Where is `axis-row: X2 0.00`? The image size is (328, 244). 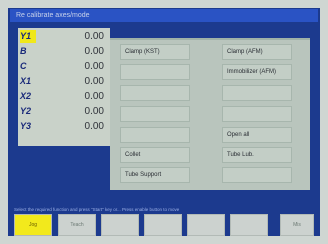
axis-row: X2 0.00 is located at coordinates (64, 96).